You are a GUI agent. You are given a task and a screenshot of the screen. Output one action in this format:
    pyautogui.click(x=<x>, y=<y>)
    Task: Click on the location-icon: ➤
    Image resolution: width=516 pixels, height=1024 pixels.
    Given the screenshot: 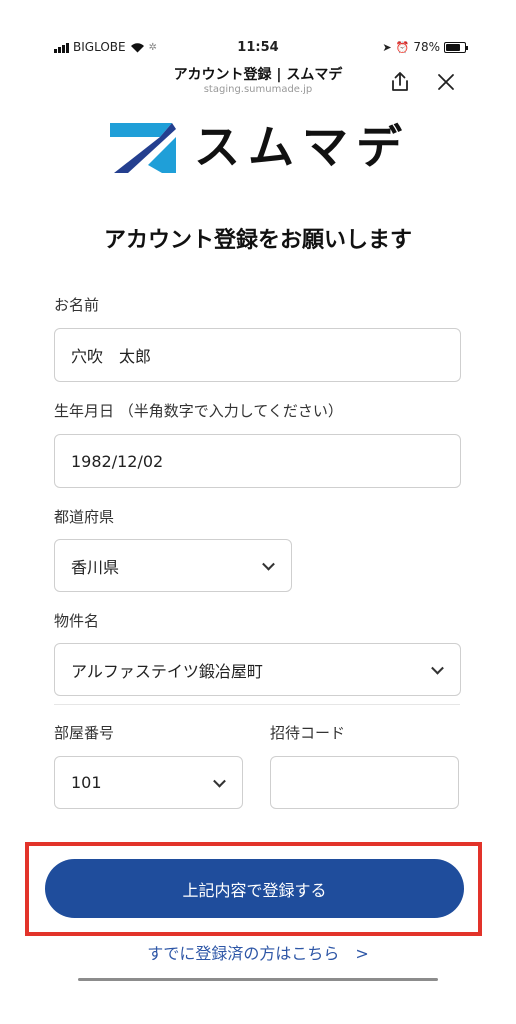 What is the action you would take?
    pyautogui.click(x=387, y=47)
    